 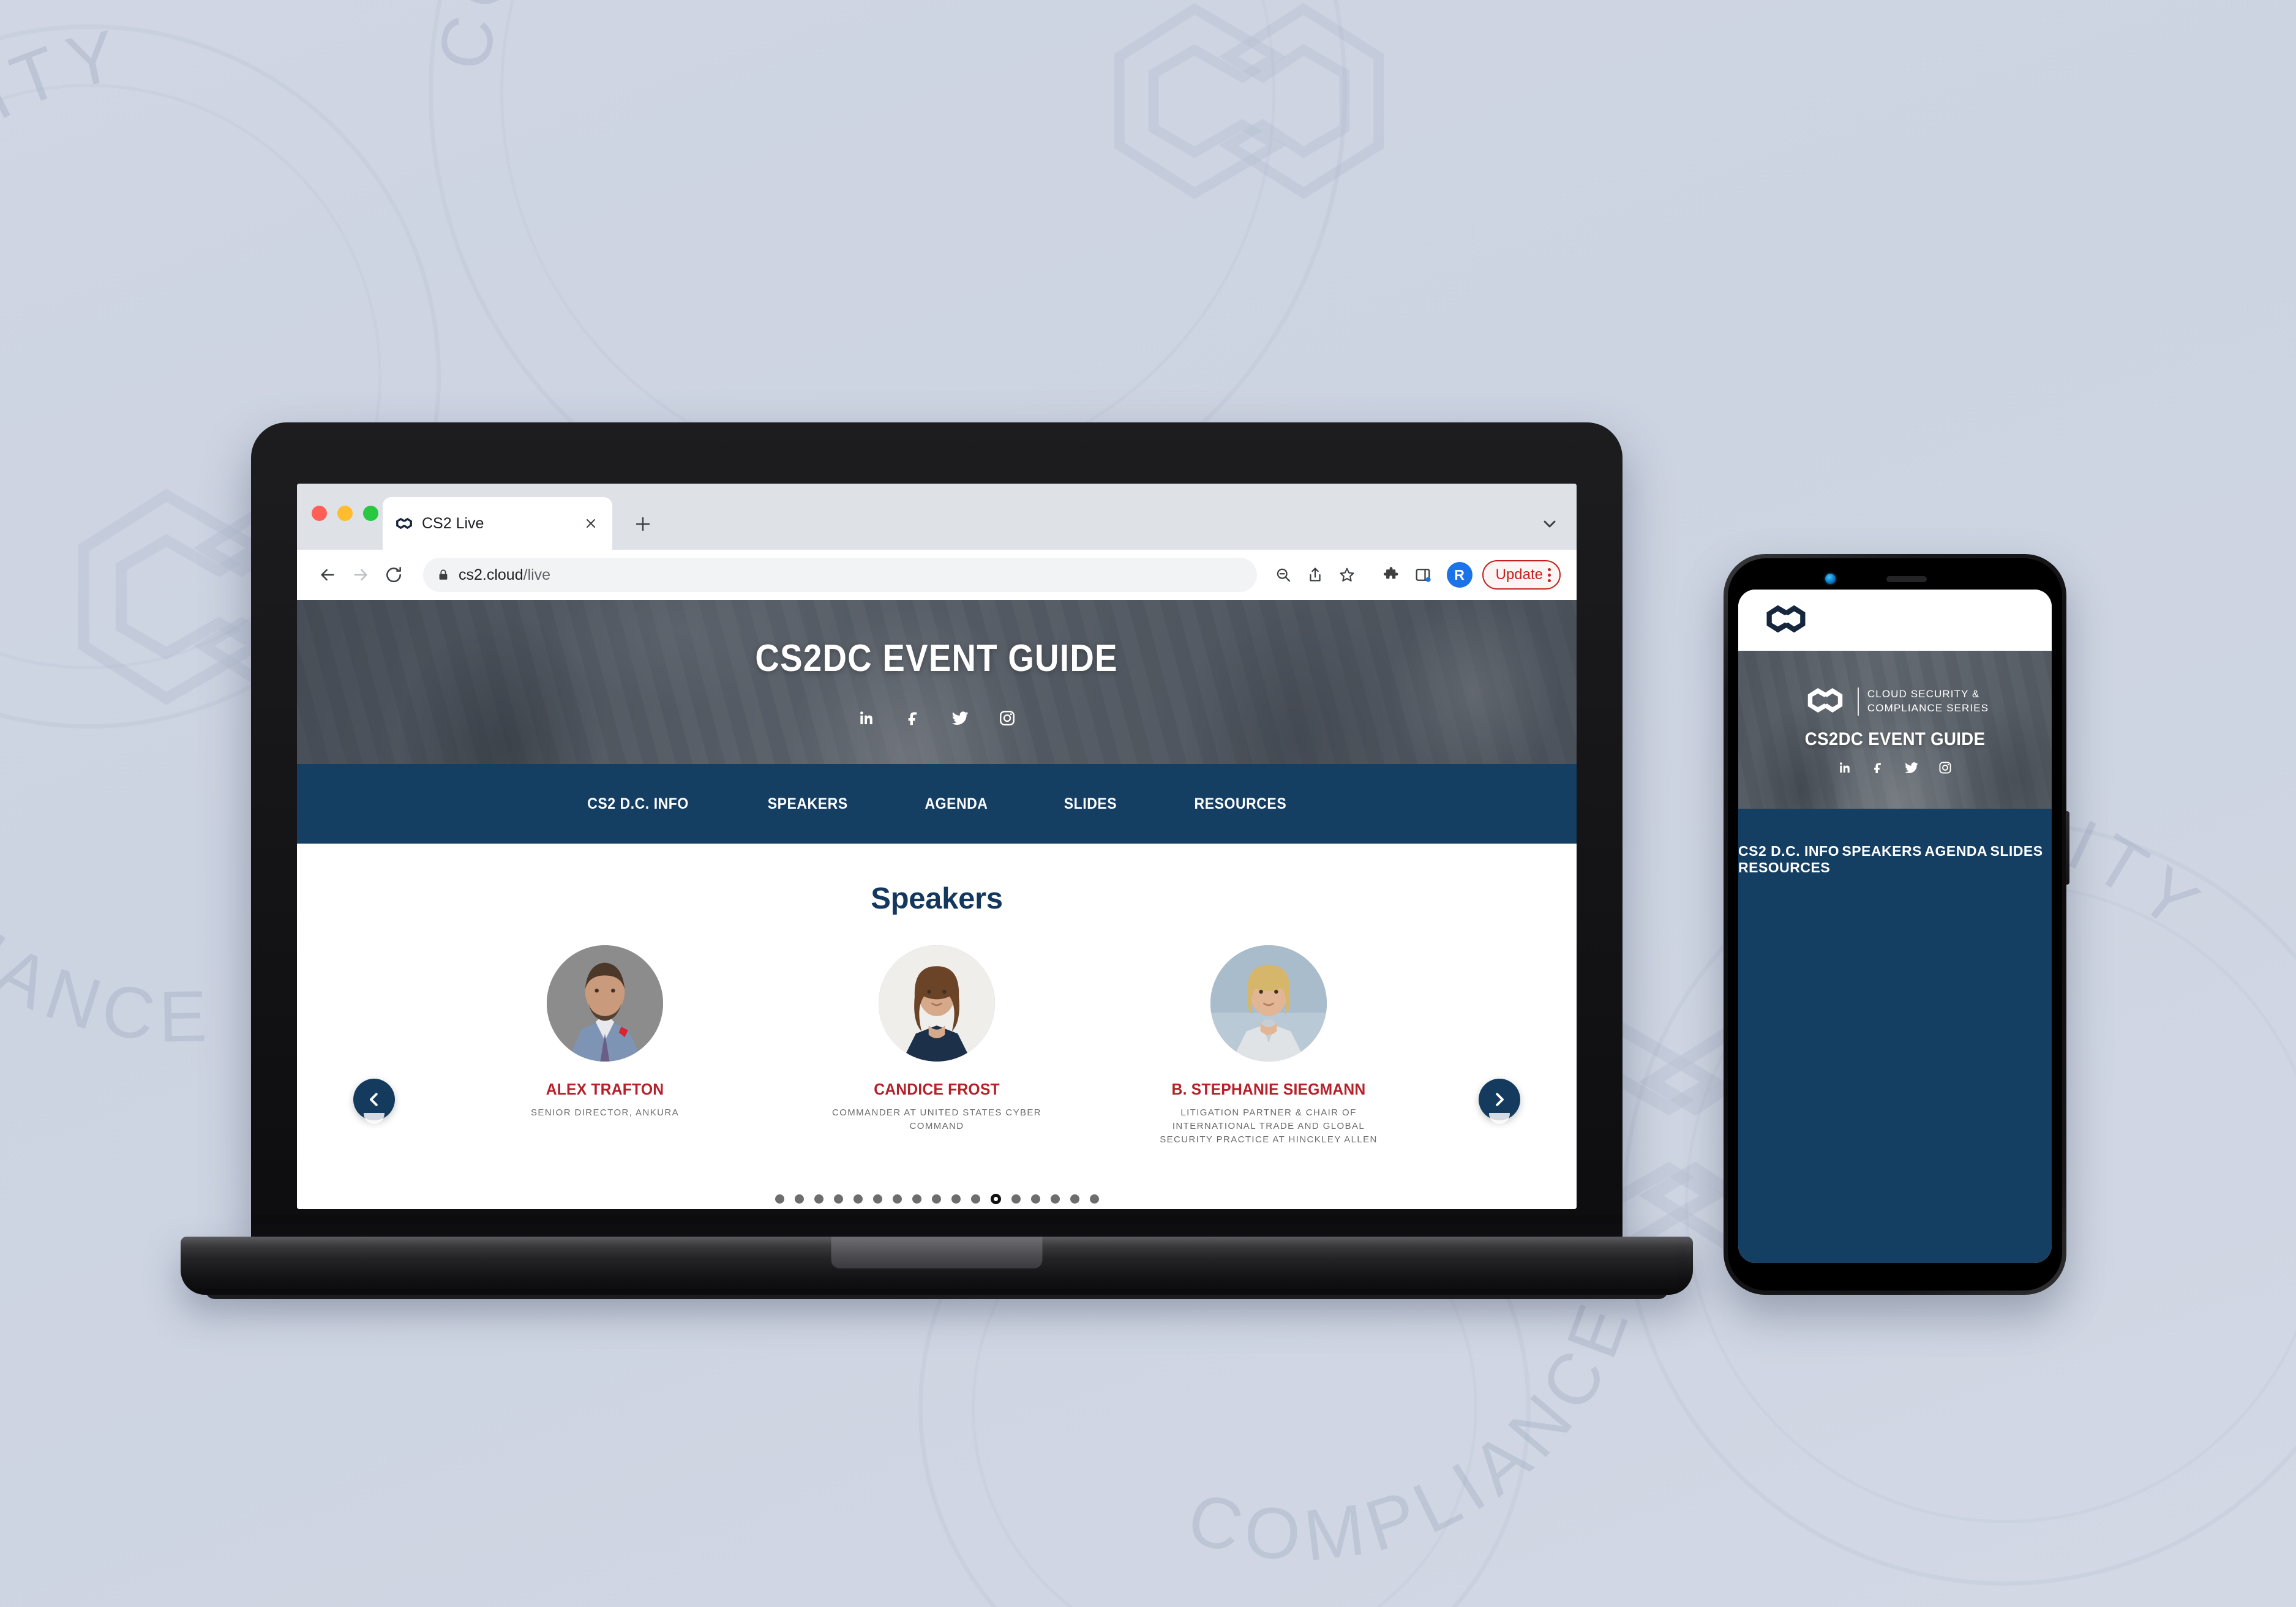 What do you see at coordinates (1882, 850) in the screenshot?
I see `phone-nav-item-speakers: SPEAKERS` at bounding box center [1882, 850].